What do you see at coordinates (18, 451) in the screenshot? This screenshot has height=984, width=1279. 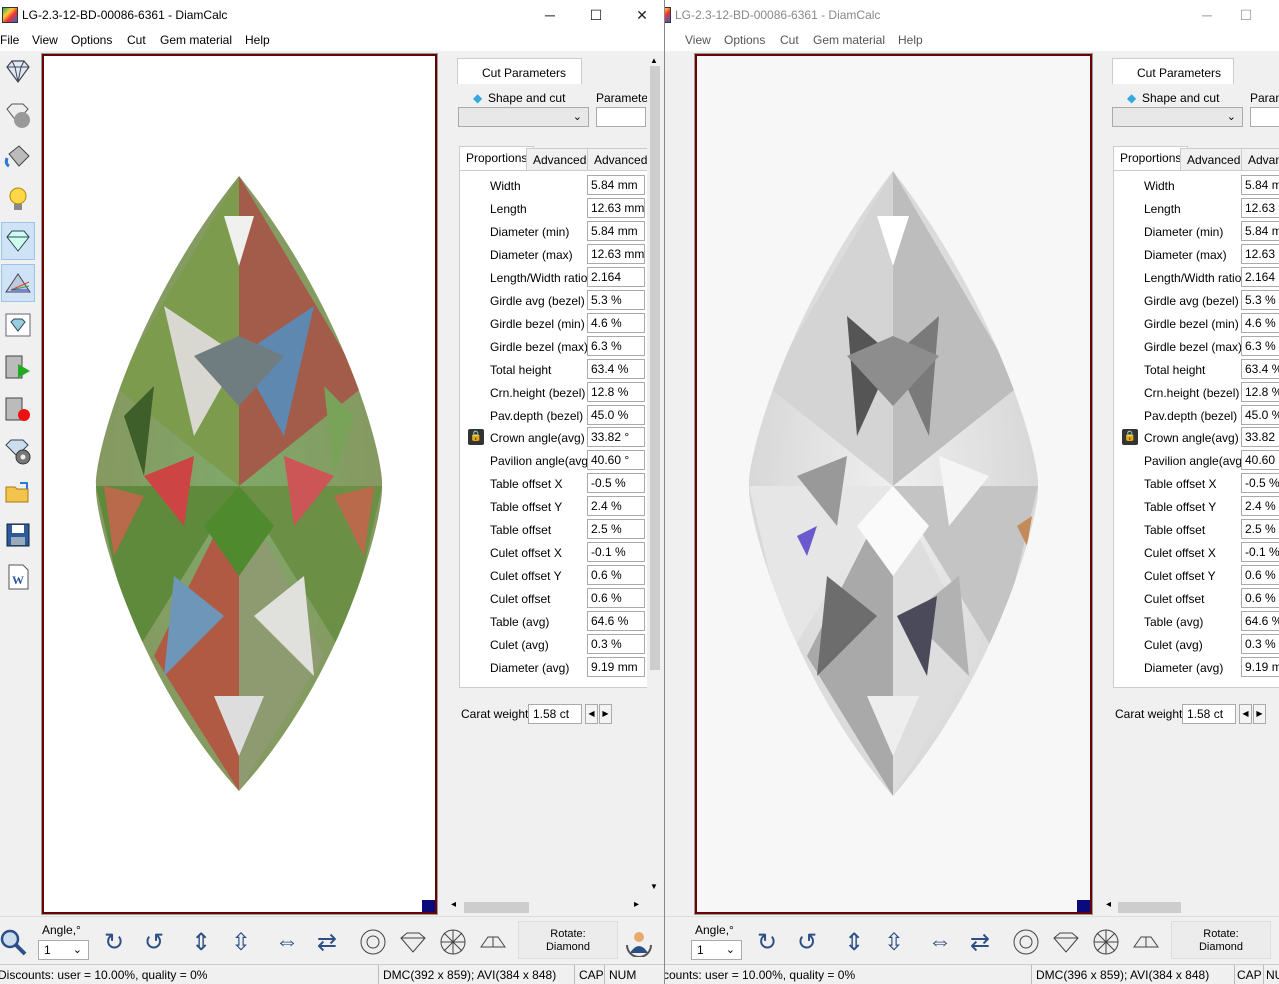 I see `gem-gear-icon` at bounding box center [18, 451].